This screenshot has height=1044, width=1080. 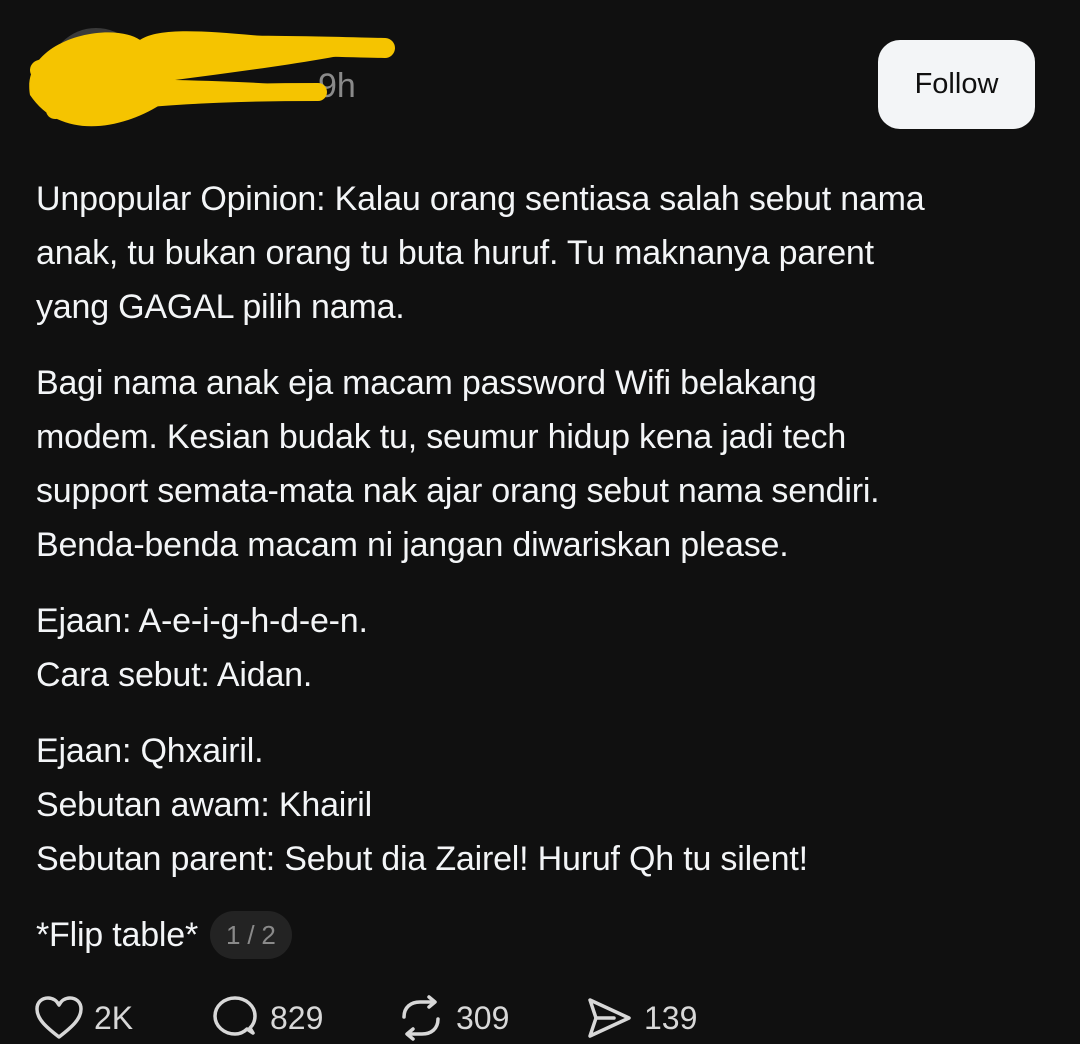 What do you see at coordinates (204, 805) in the screenshot?
I see `post-line: Sebutan awam: Khairil` at bounding box center [204, 805].